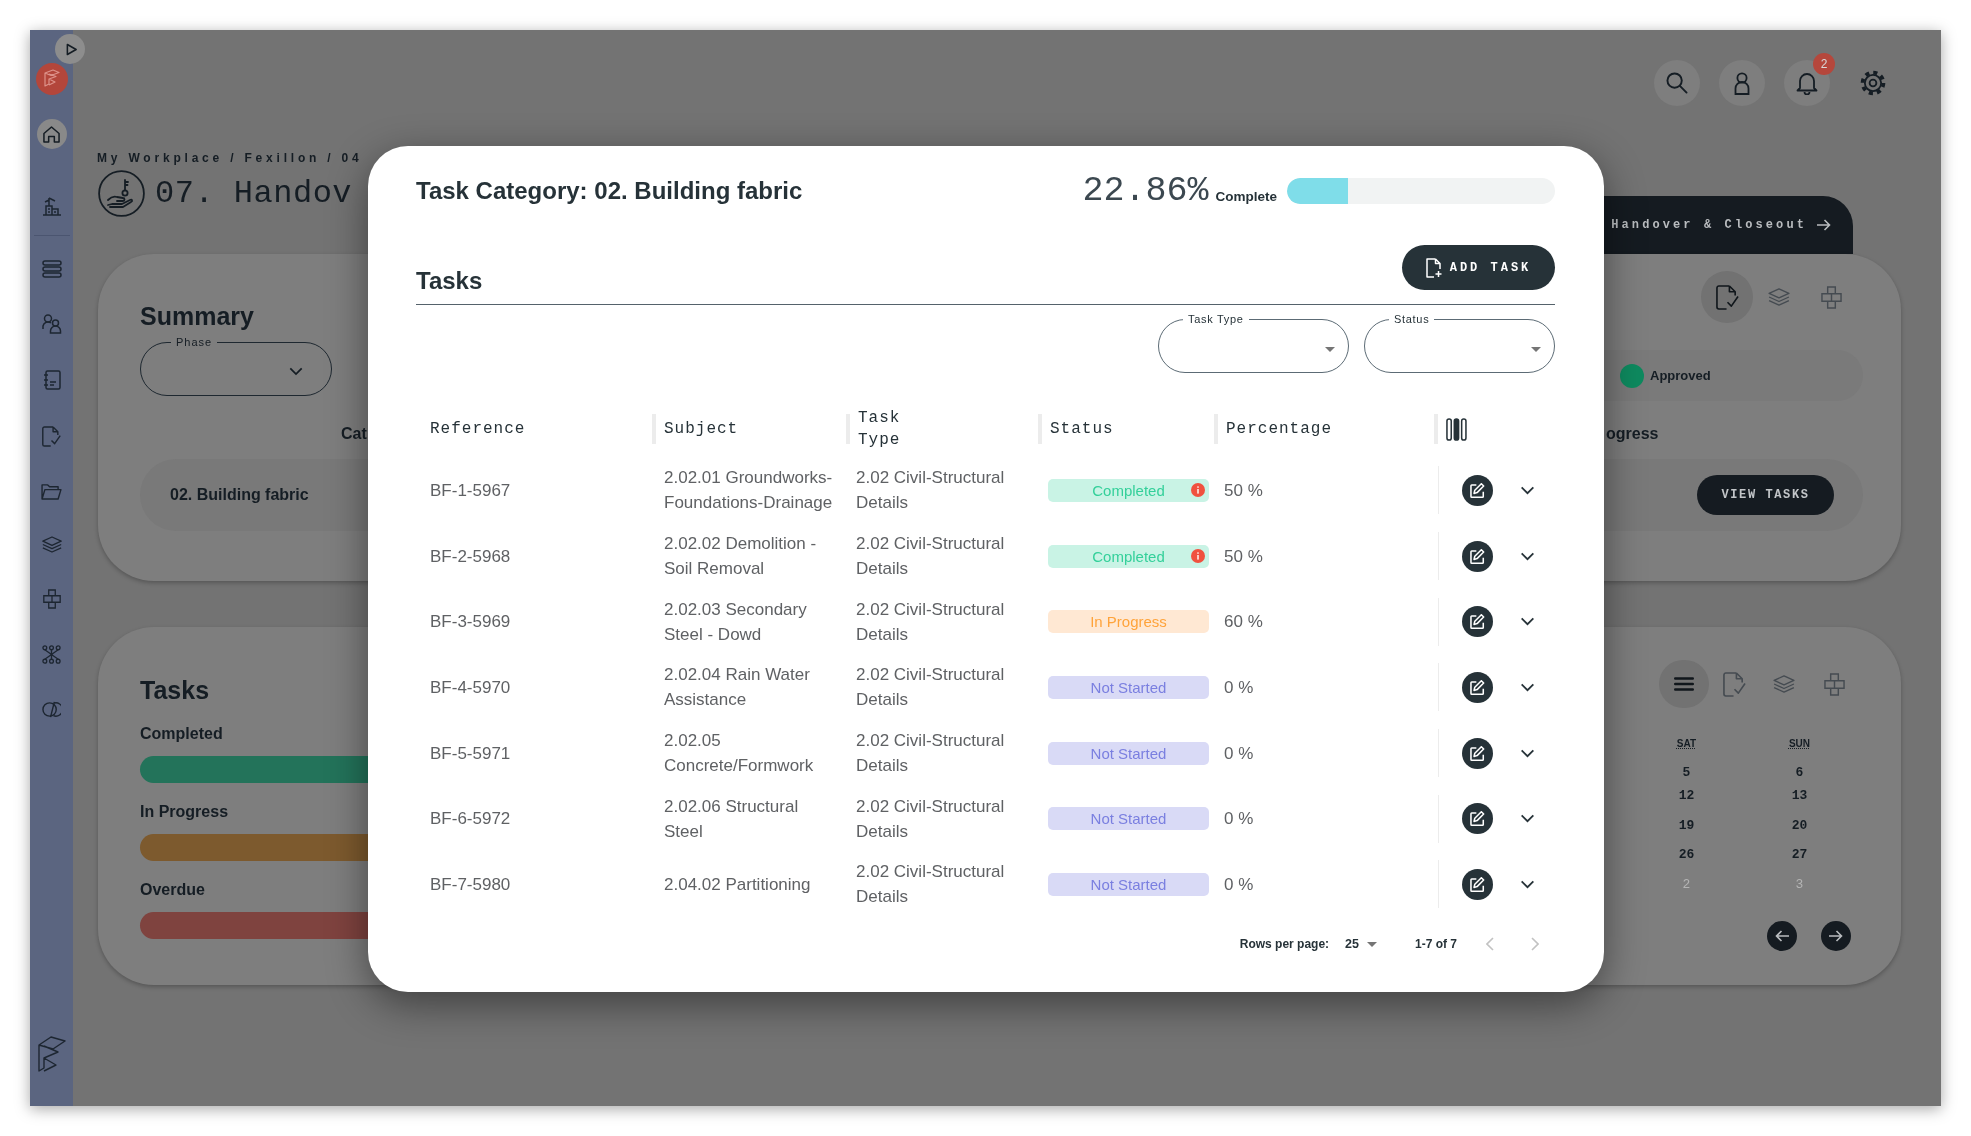 The width and height of the screenshot is (1971, 1136). I want to click on overlap-circles-icon, so click(51, 709).